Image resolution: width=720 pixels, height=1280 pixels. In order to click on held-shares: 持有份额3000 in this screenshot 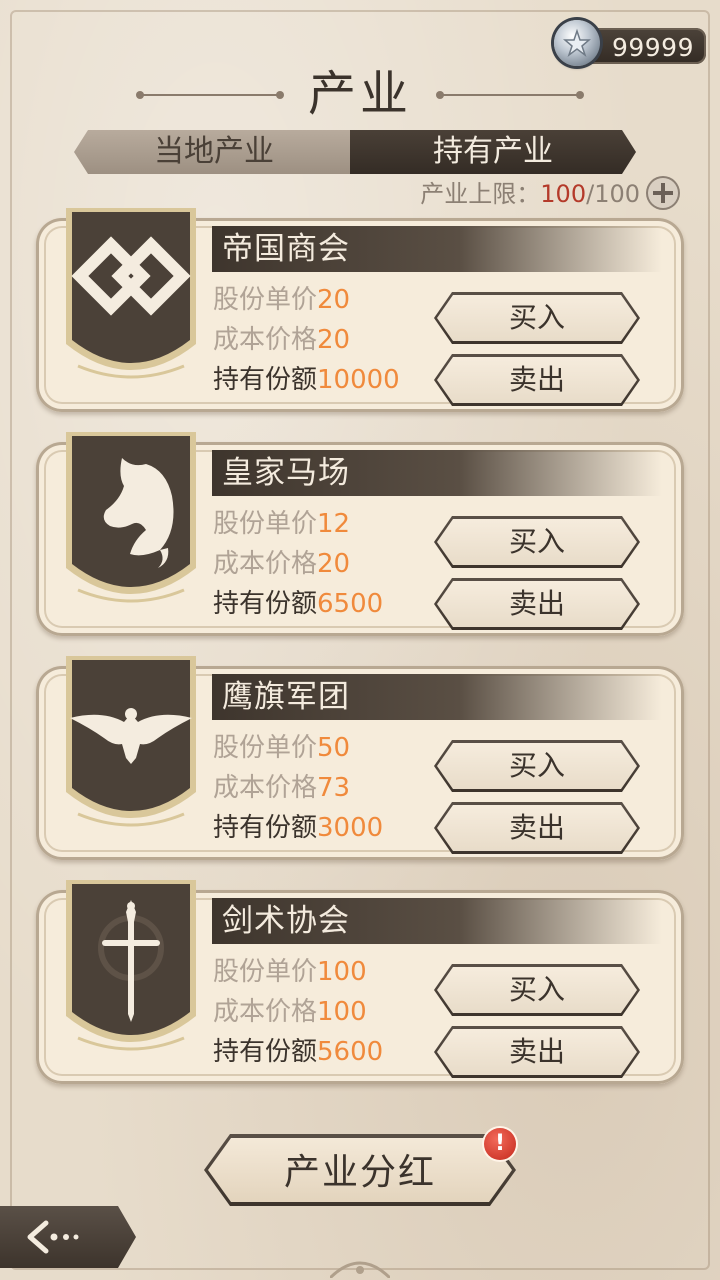, I will do `click(298, 828)`.